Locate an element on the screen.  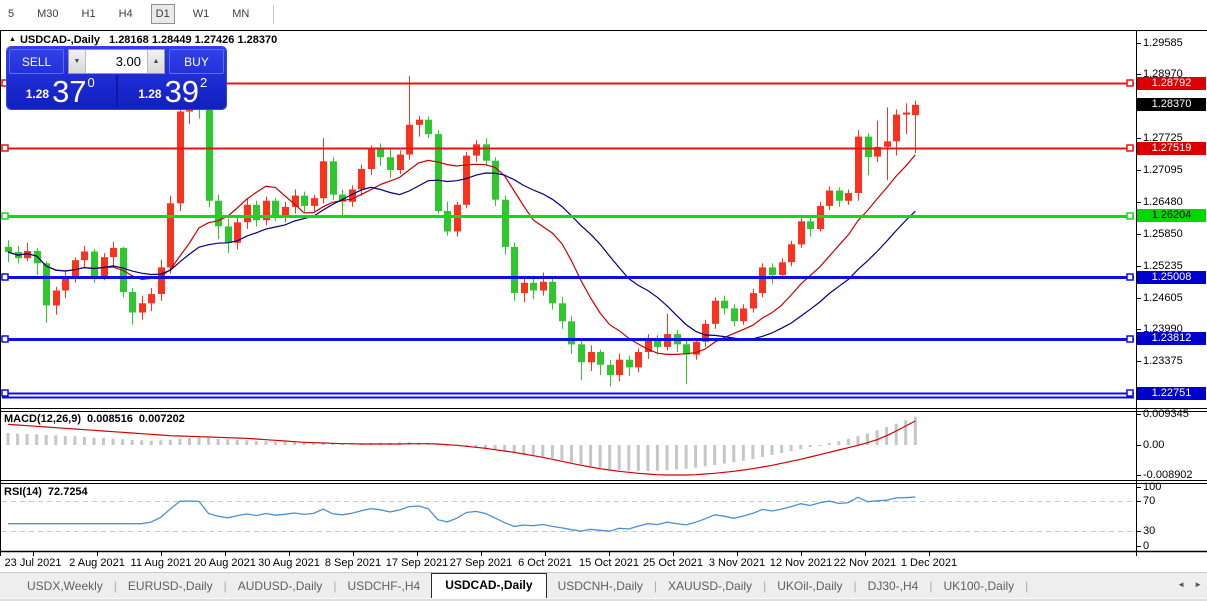
volume-decrease-button: ▼ is located at coordinates (77, 61).